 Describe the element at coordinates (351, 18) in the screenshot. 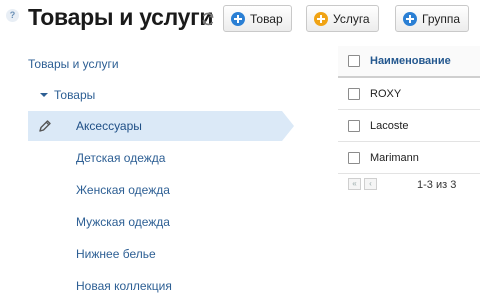

I see `add-service-label: Услуга` at that location.